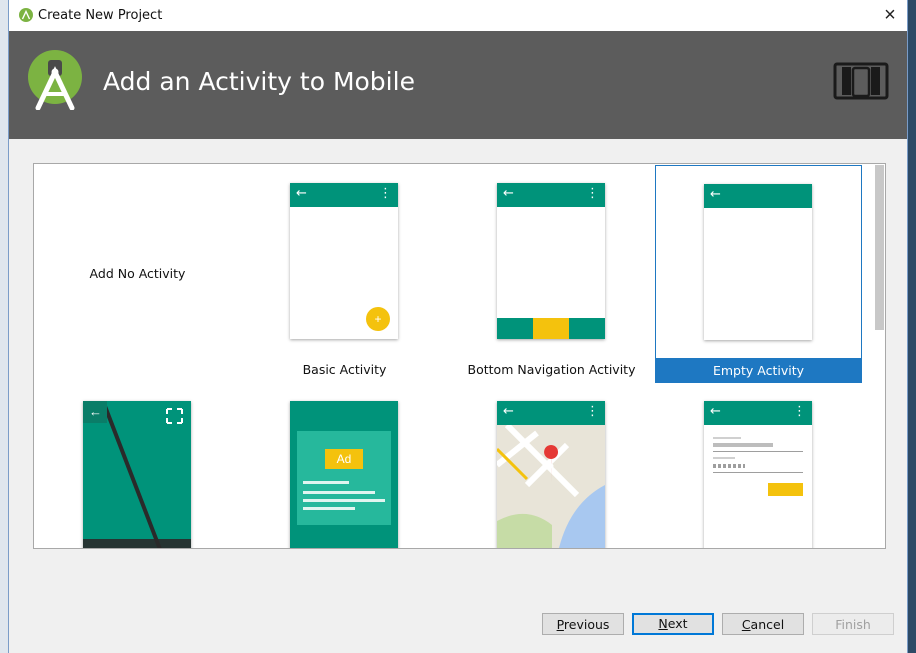  Describe the element at coordinates (861, 81) in the screenshot. I see `phone-tablet-icon` at that location.